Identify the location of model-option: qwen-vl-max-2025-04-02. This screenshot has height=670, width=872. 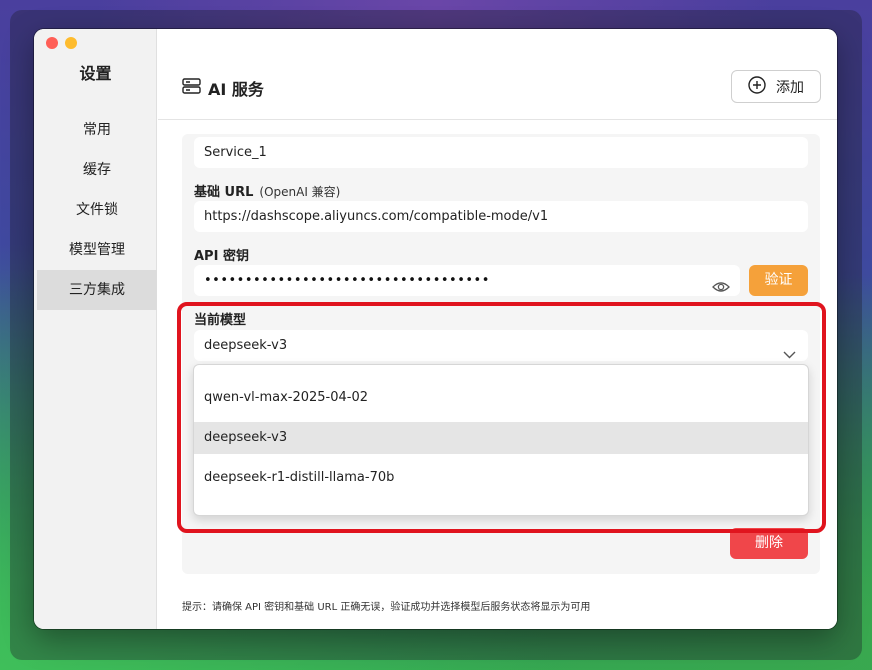
(501, 398).